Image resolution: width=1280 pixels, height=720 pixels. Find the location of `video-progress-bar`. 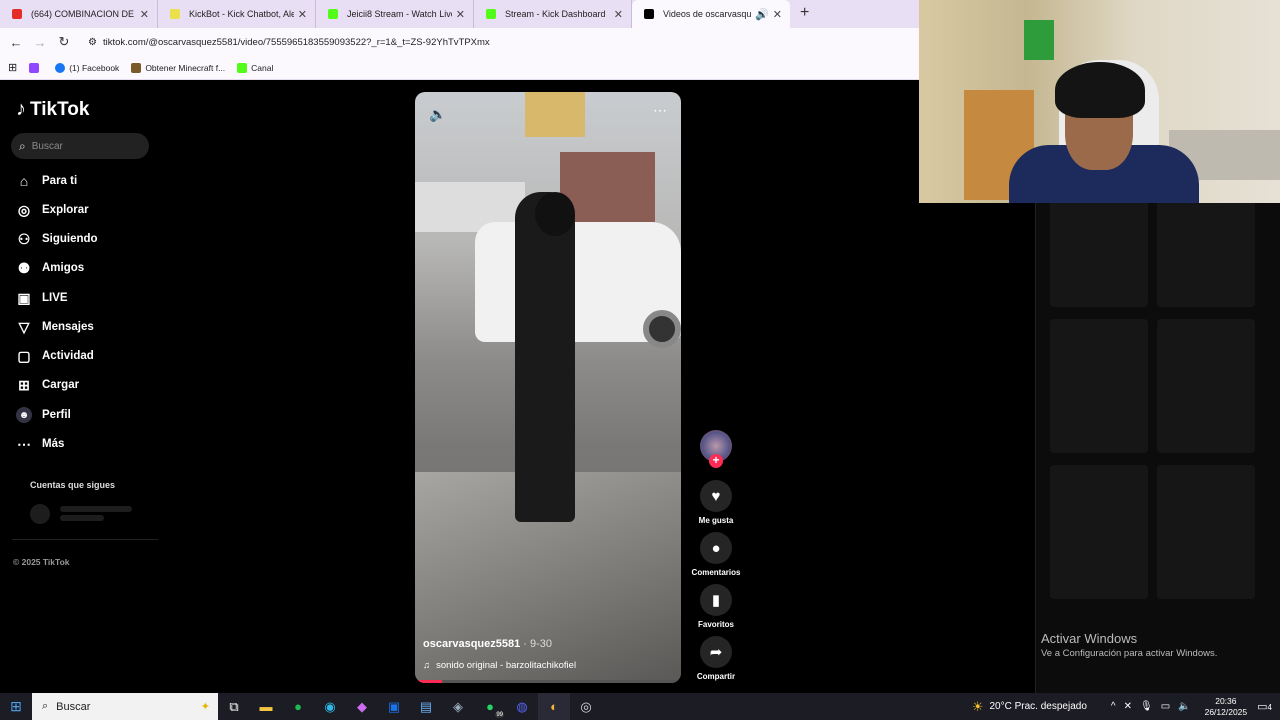

video-progress-bar is located at coordinates (548, 681).